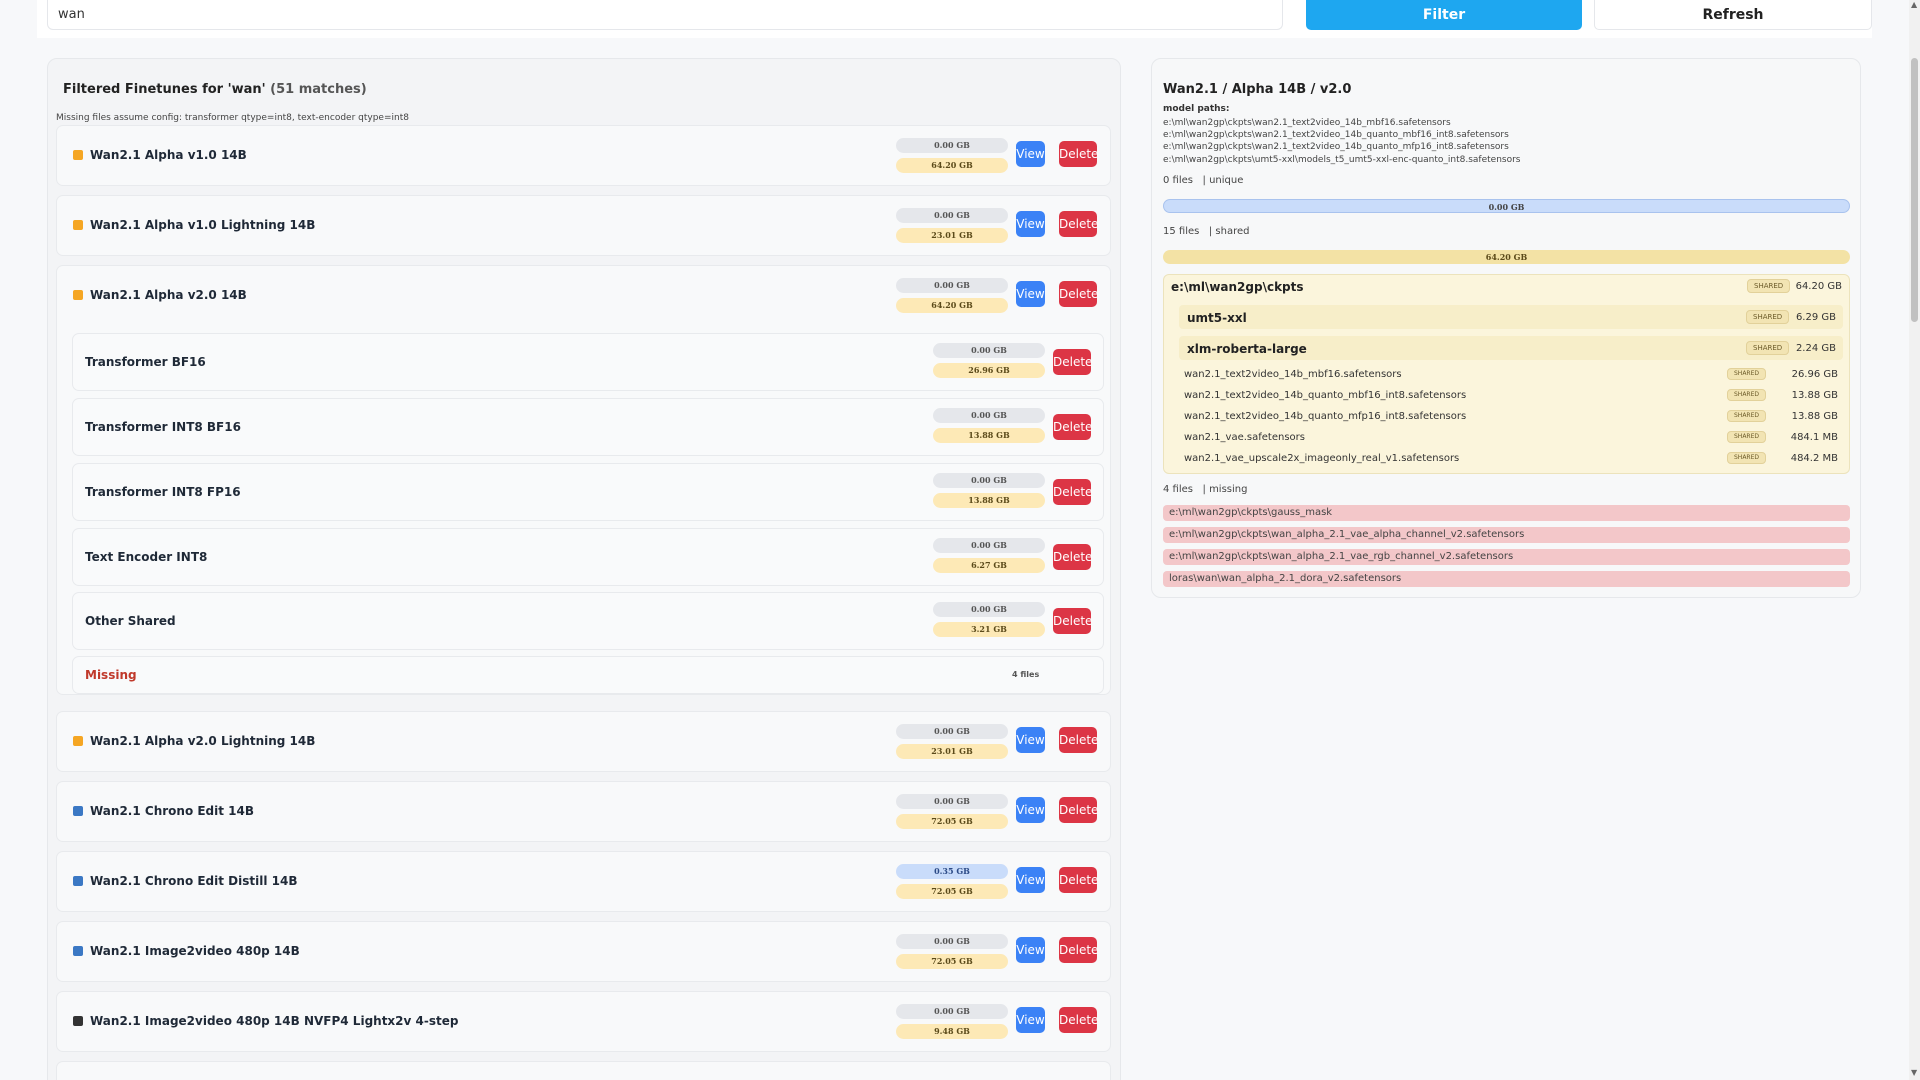 The width and height of the screenshot is (1920, 1080). What do you see at coordinates (1511, 317) in the screenshot?
I see `subdirectory-row` at bounding box center [1511, 317].